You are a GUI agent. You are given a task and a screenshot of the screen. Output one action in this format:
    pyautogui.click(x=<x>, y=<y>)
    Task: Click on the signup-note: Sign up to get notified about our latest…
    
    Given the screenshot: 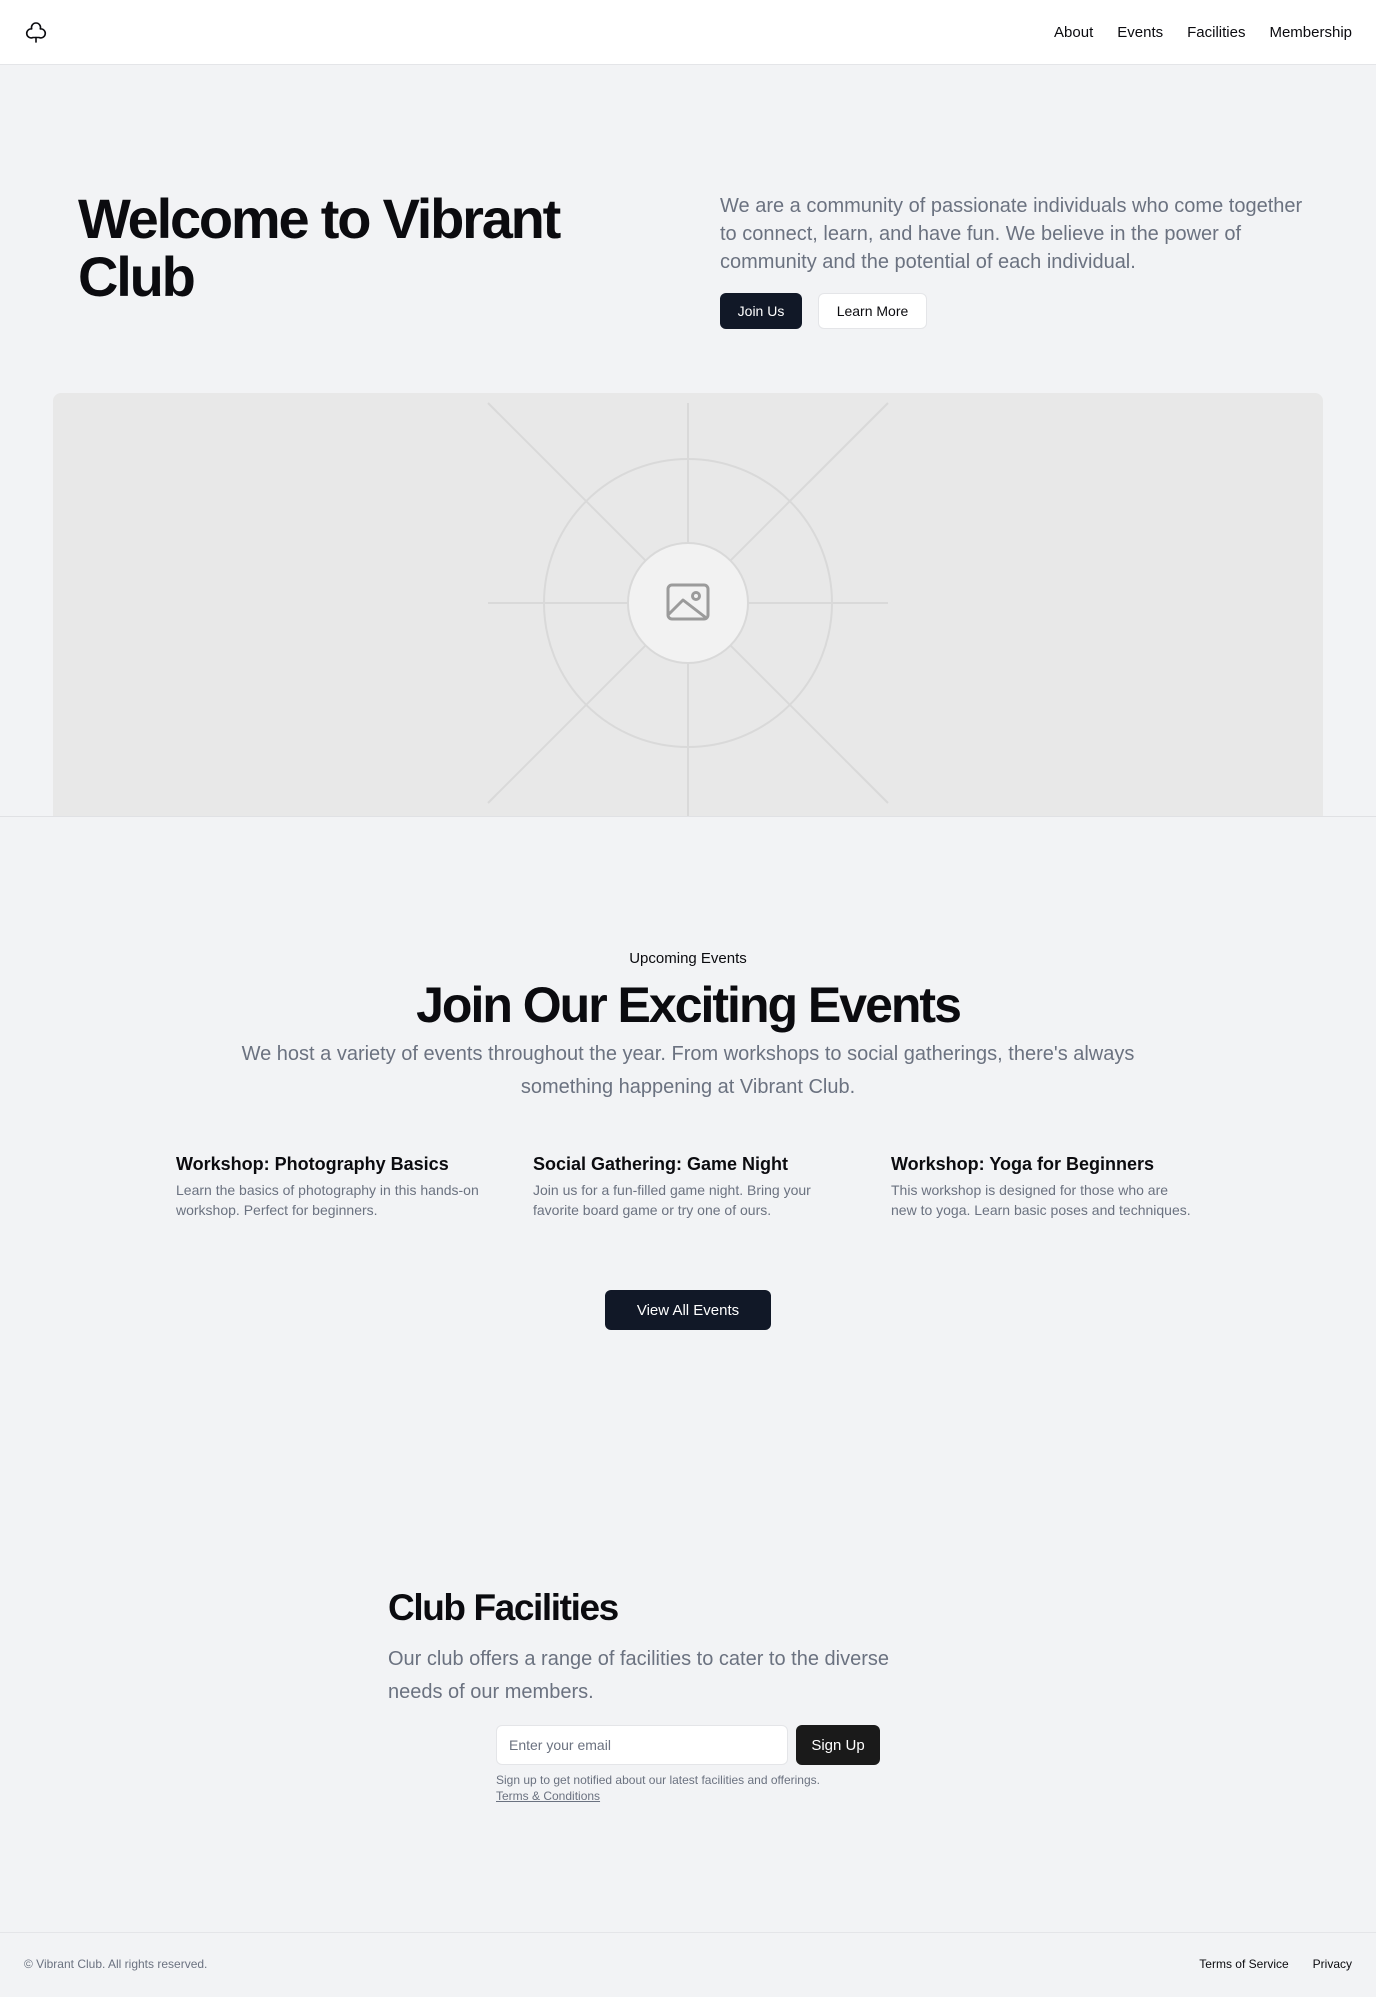 What is the action you would take?
    pyautogui.click(x=658, y=1780)
    